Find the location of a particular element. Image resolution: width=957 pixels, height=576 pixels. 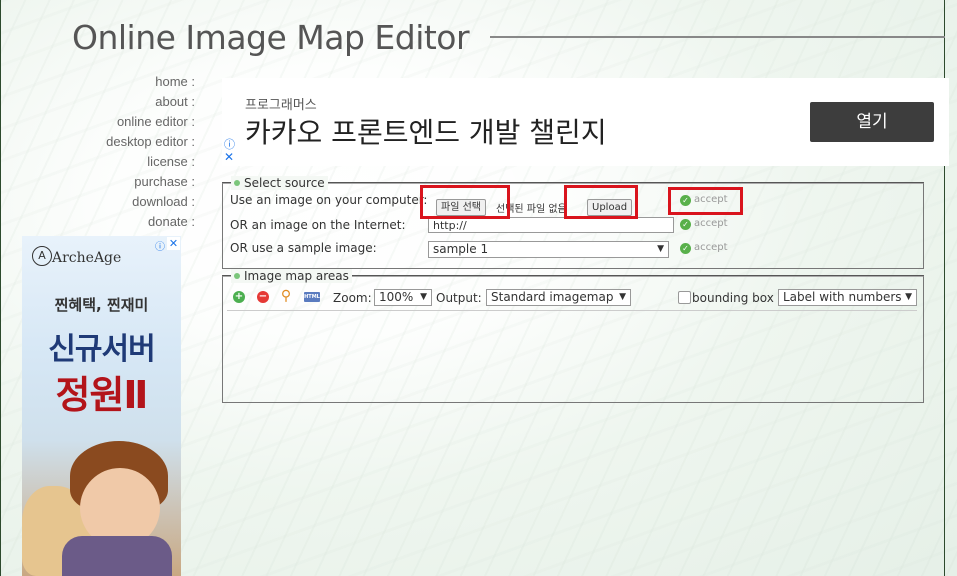

highlight-accept is located at coordinates (705, 201).